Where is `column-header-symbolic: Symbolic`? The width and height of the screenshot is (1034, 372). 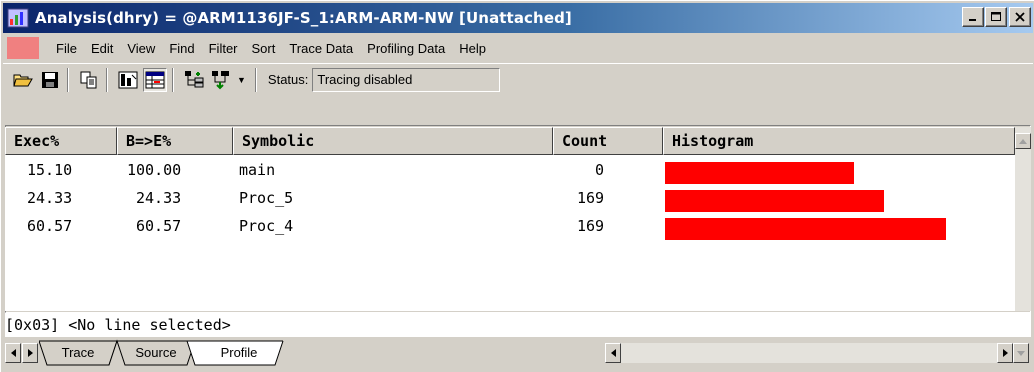 column-header-symbolic: Symbolic is located at coordinates (393, 141).